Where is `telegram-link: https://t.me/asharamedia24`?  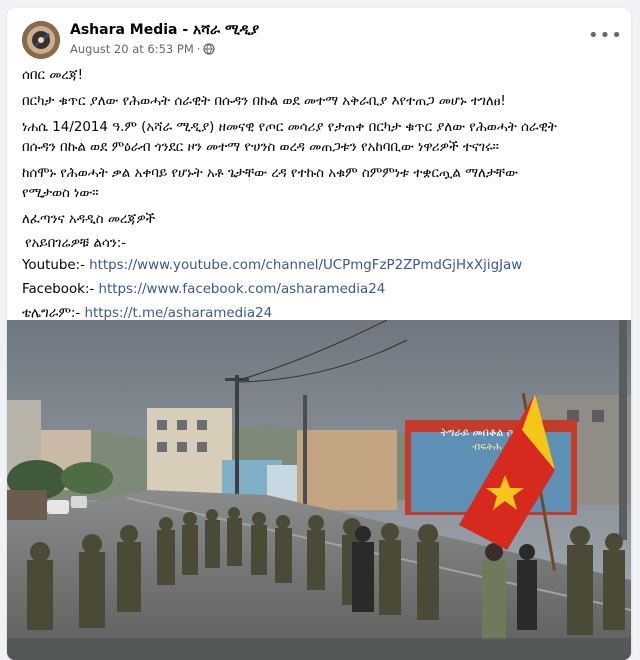 telegram-link: https://t.me/asharamedia24 is located at coordinates (179, 313).